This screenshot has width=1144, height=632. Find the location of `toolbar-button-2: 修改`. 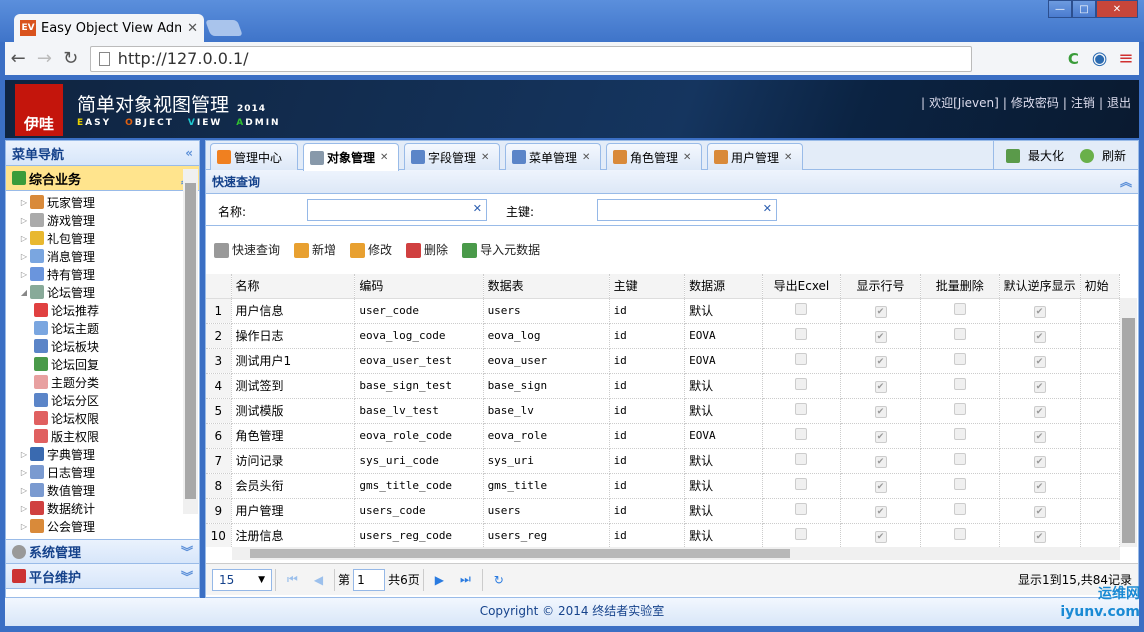

toolbar-button-2: 修改 is located at coordinates (371, 249).